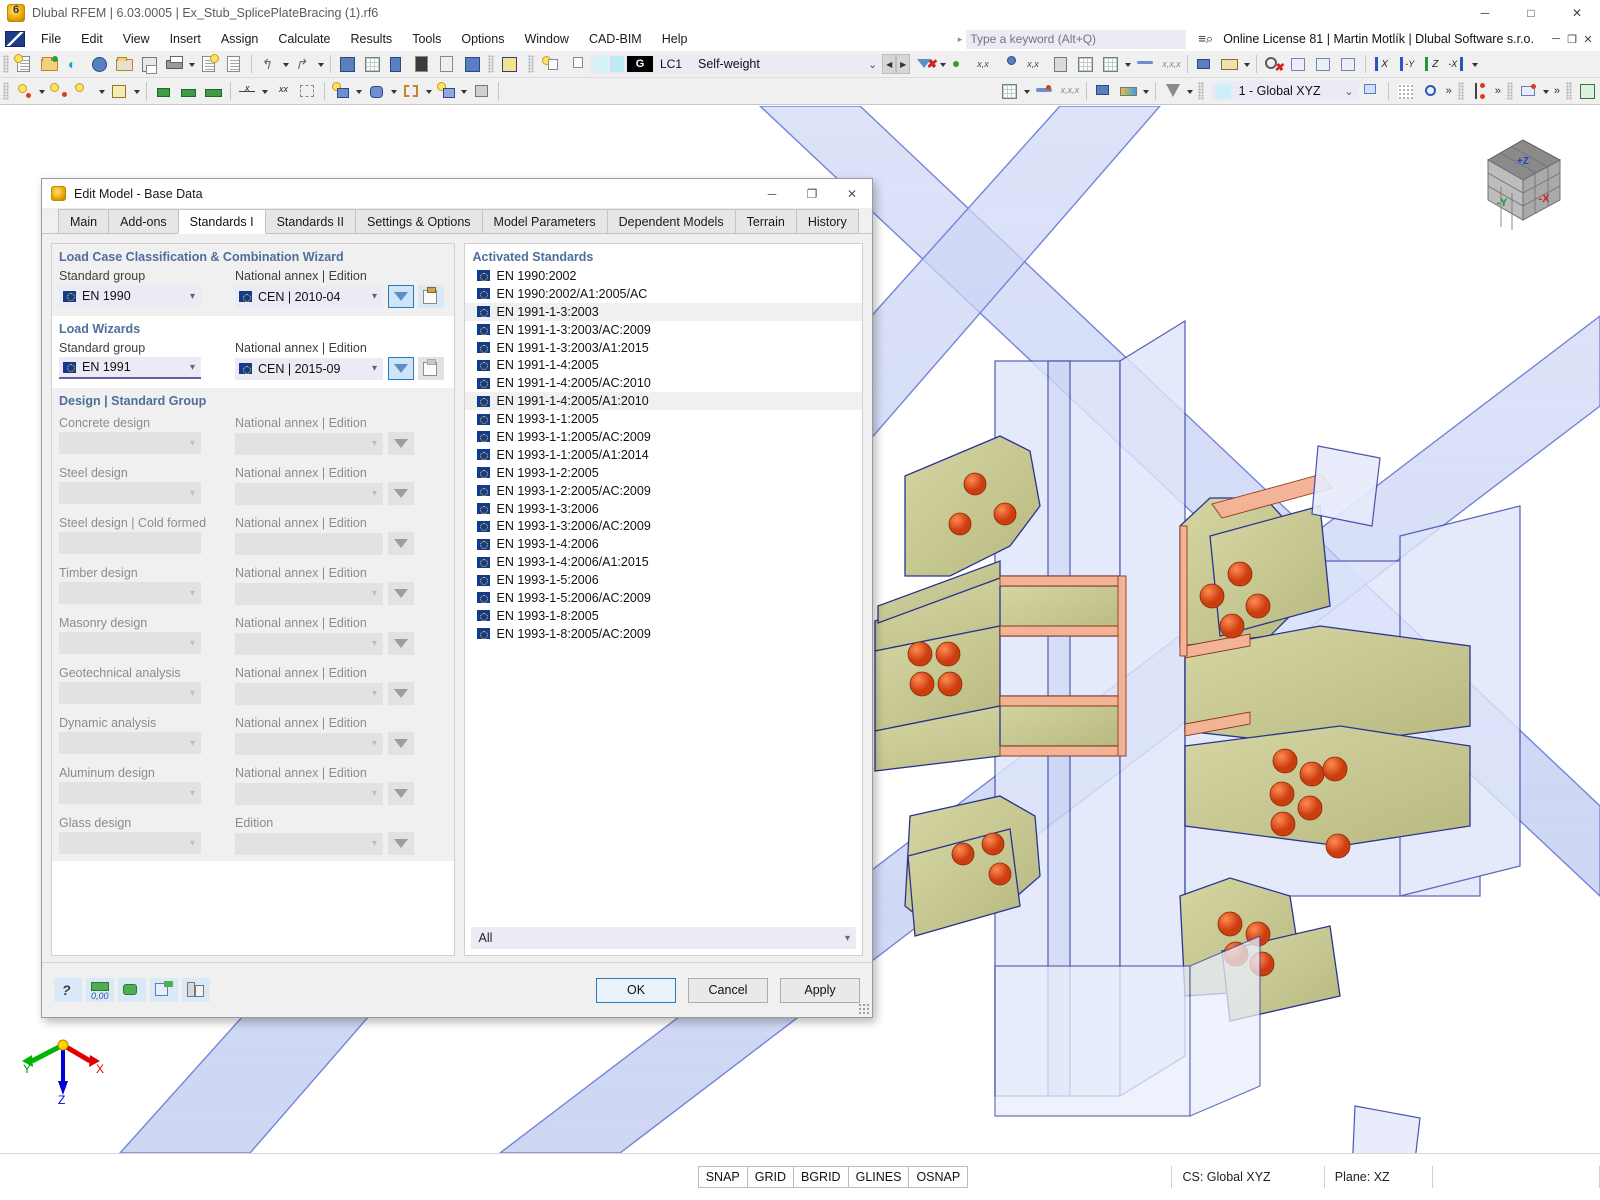  Describe the element at coordinates (247, 91) in the screenshot. I see `dimension-x-icon: x` at that location.